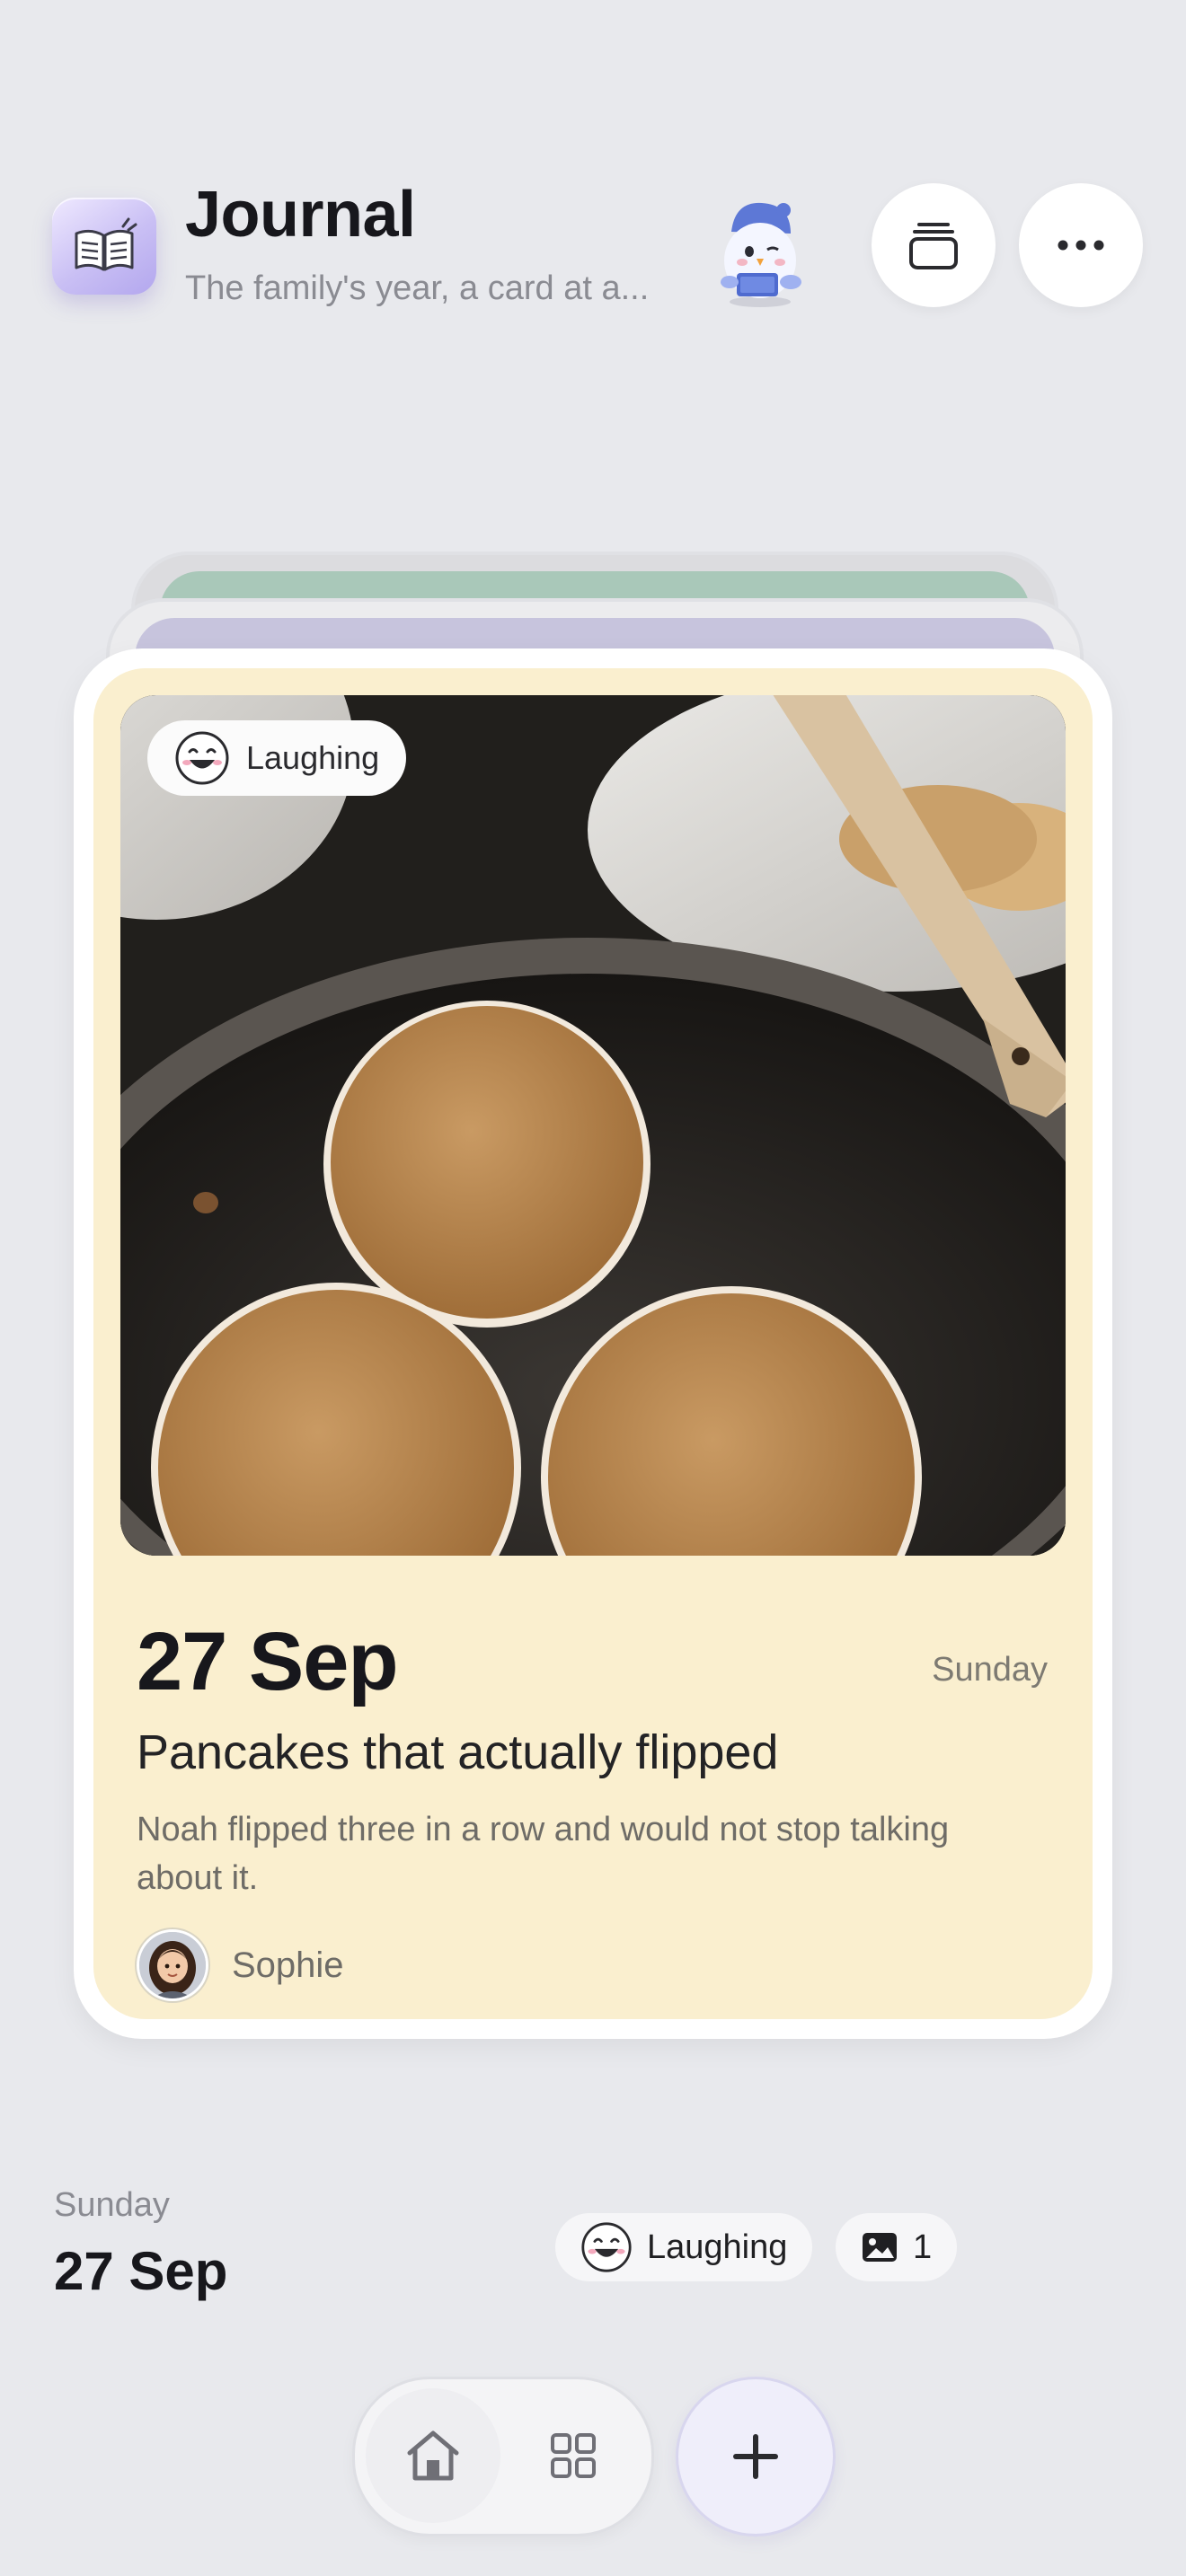 The height and width of the screenshot is (2576, 1186). What do you see at coordinates (141, 2271) in the screenshot?
I see `summary-date: 27 Sep` at bounding box center [141, 2271].